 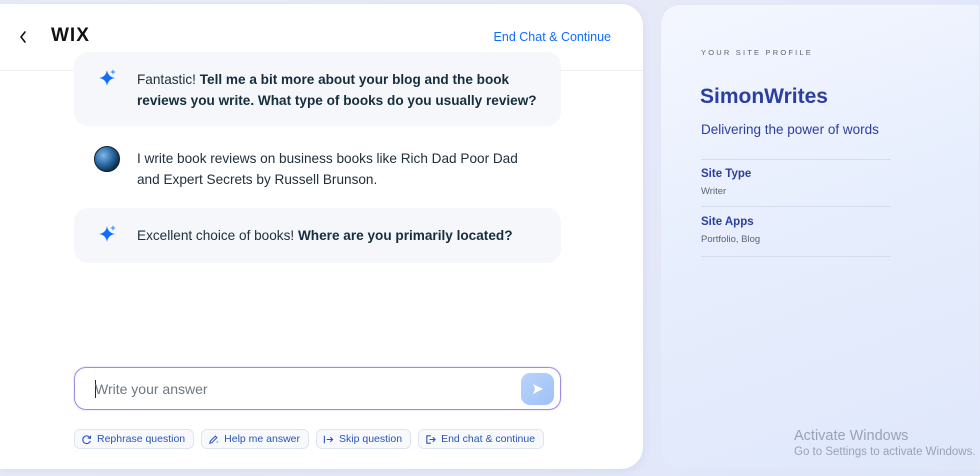 I want to click on help-me-answer-button: Help me answer, so click(x=255, y=439).